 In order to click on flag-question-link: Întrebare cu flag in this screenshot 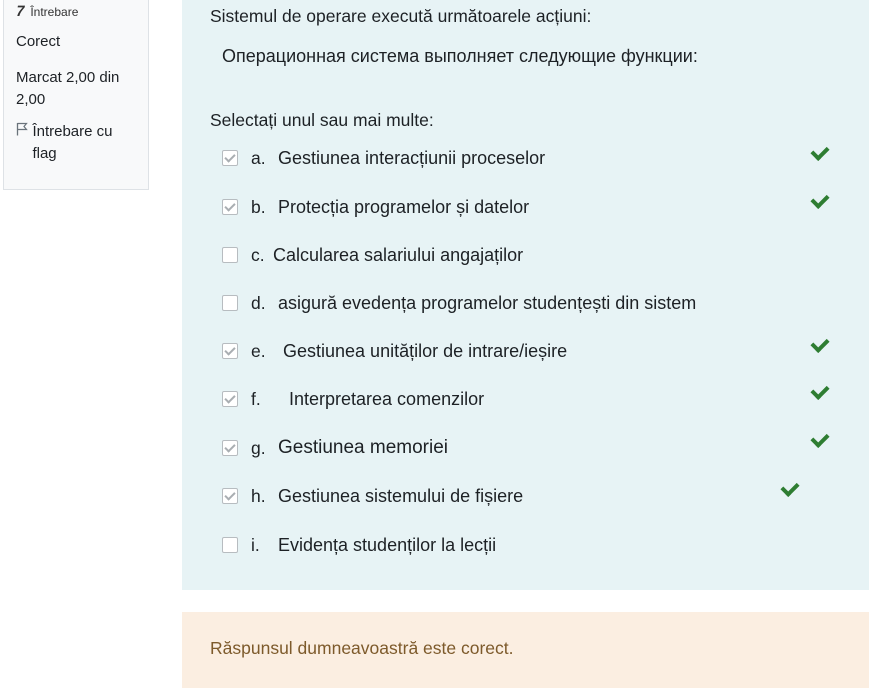, I will do `click(77, 143)`.